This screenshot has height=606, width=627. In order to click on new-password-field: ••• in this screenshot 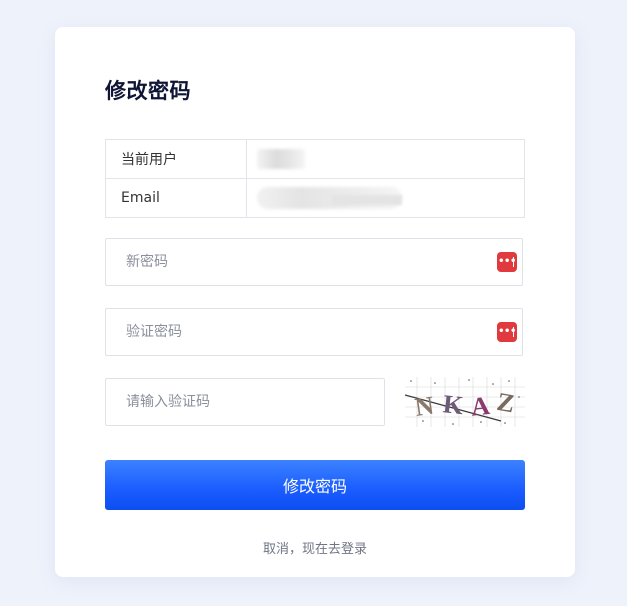, I will do `click(314, 262)`.